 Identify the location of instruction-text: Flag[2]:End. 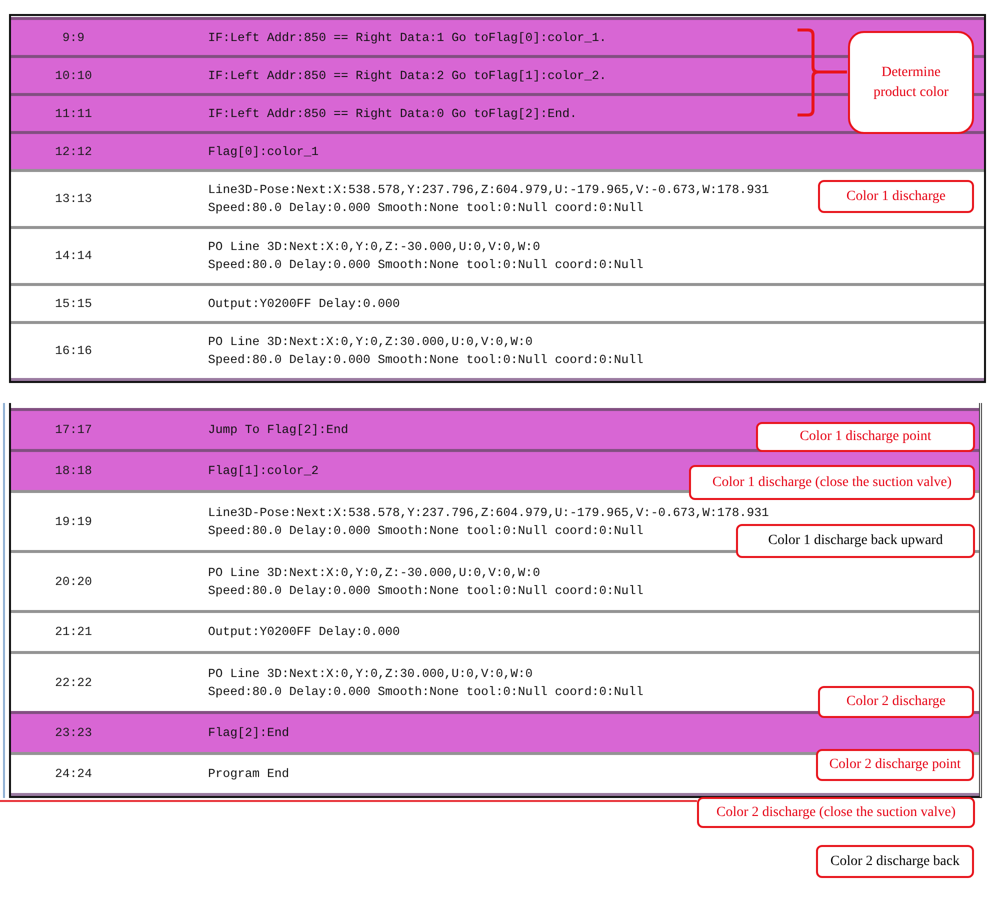
(249, 733).